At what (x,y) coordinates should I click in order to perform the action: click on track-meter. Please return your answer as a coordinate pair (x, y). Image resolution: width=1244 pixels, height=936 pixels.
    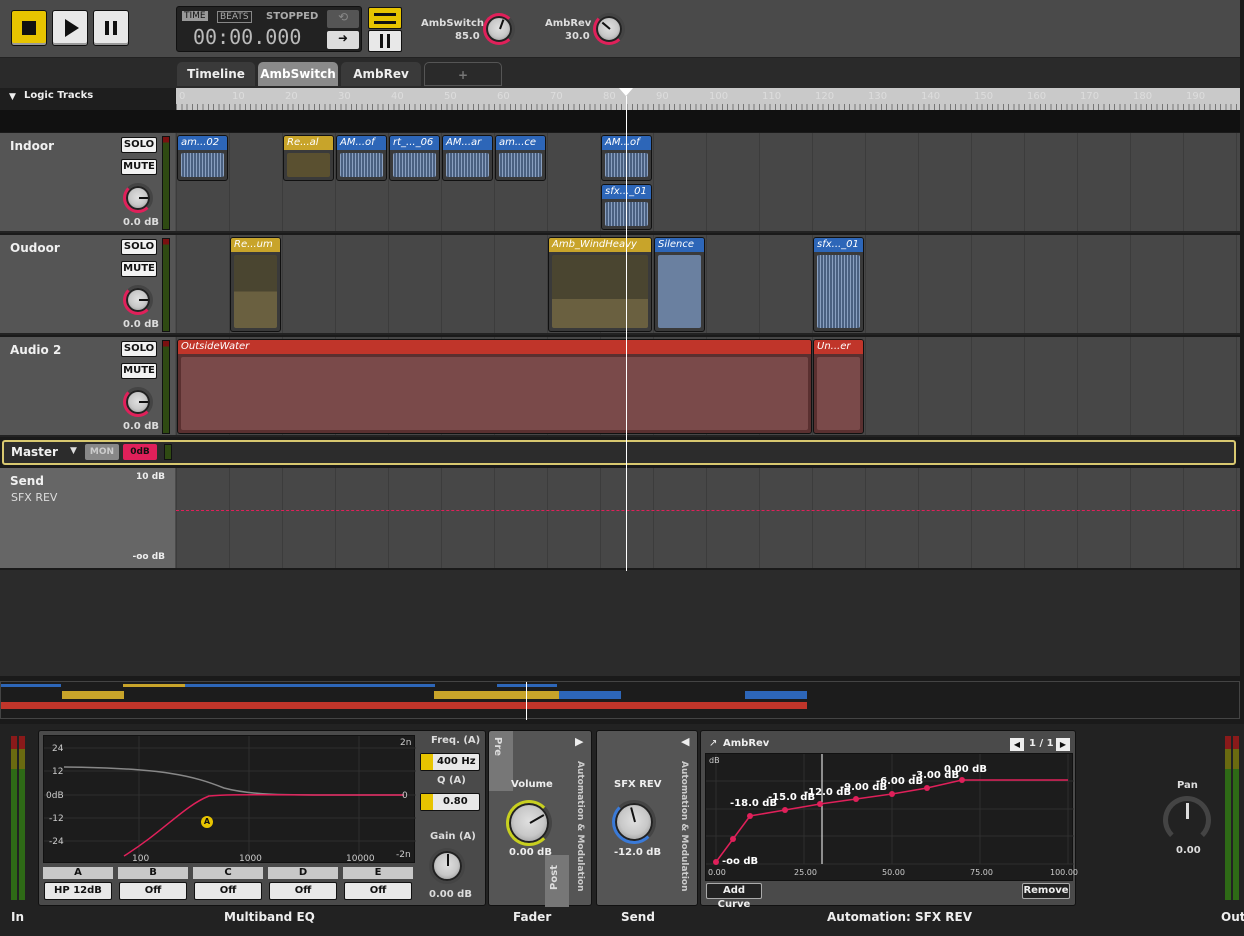
    Looking at the image, I should click on (166, 285).